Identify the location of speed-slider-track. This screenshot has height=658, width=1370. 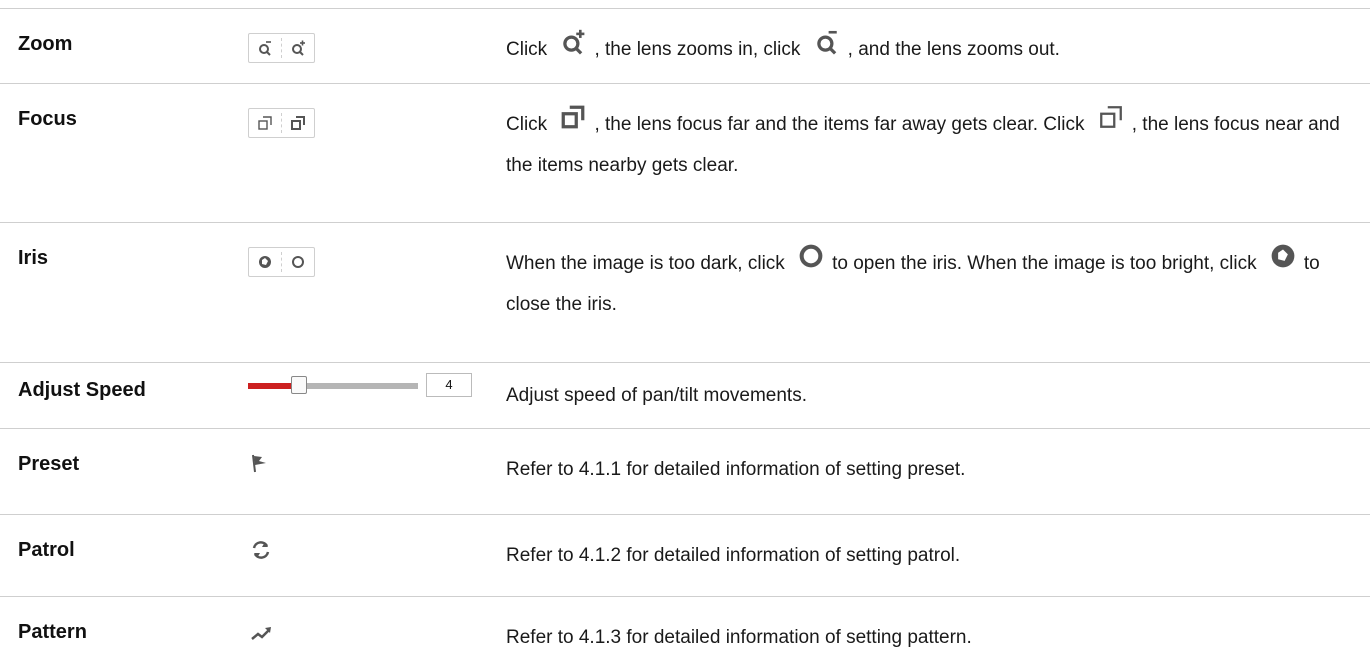
(358, 386).